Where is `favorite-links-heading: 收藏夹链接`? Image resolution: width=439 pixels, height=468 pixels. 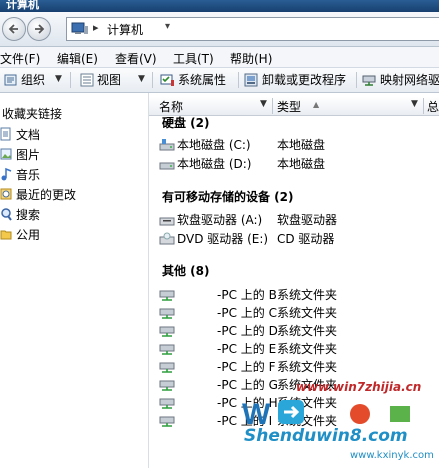
favorite-links-heading: 收藏夹链接 is located at coordinates (32, 114).